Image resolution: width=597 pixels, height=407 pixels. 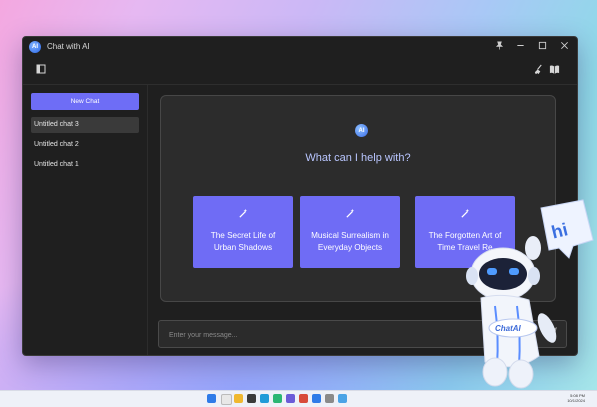 I want to click on robot-mascot: hi ChatAI, so click(x=526, y=294).